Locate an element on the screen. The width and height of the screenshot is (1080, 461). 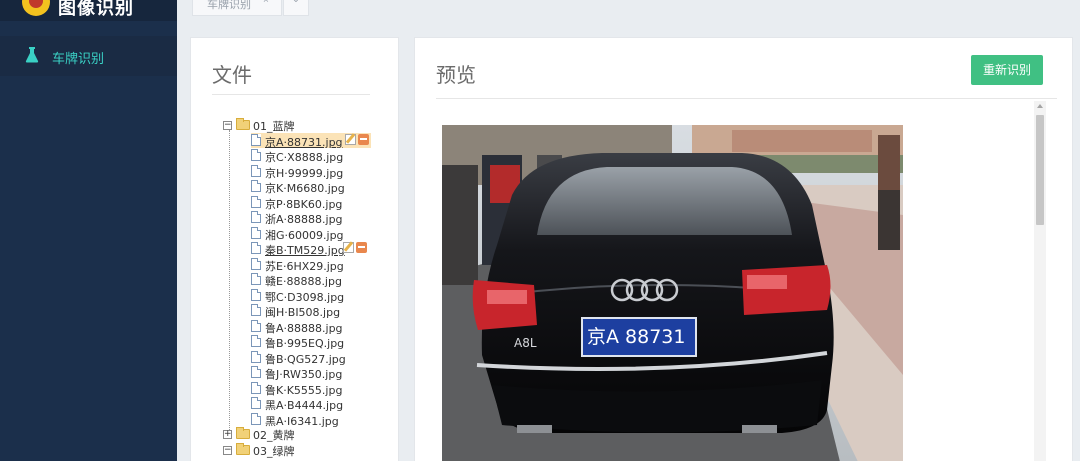
file-item: 秦B·TM529.jpg is located at coordinates (311, 249).